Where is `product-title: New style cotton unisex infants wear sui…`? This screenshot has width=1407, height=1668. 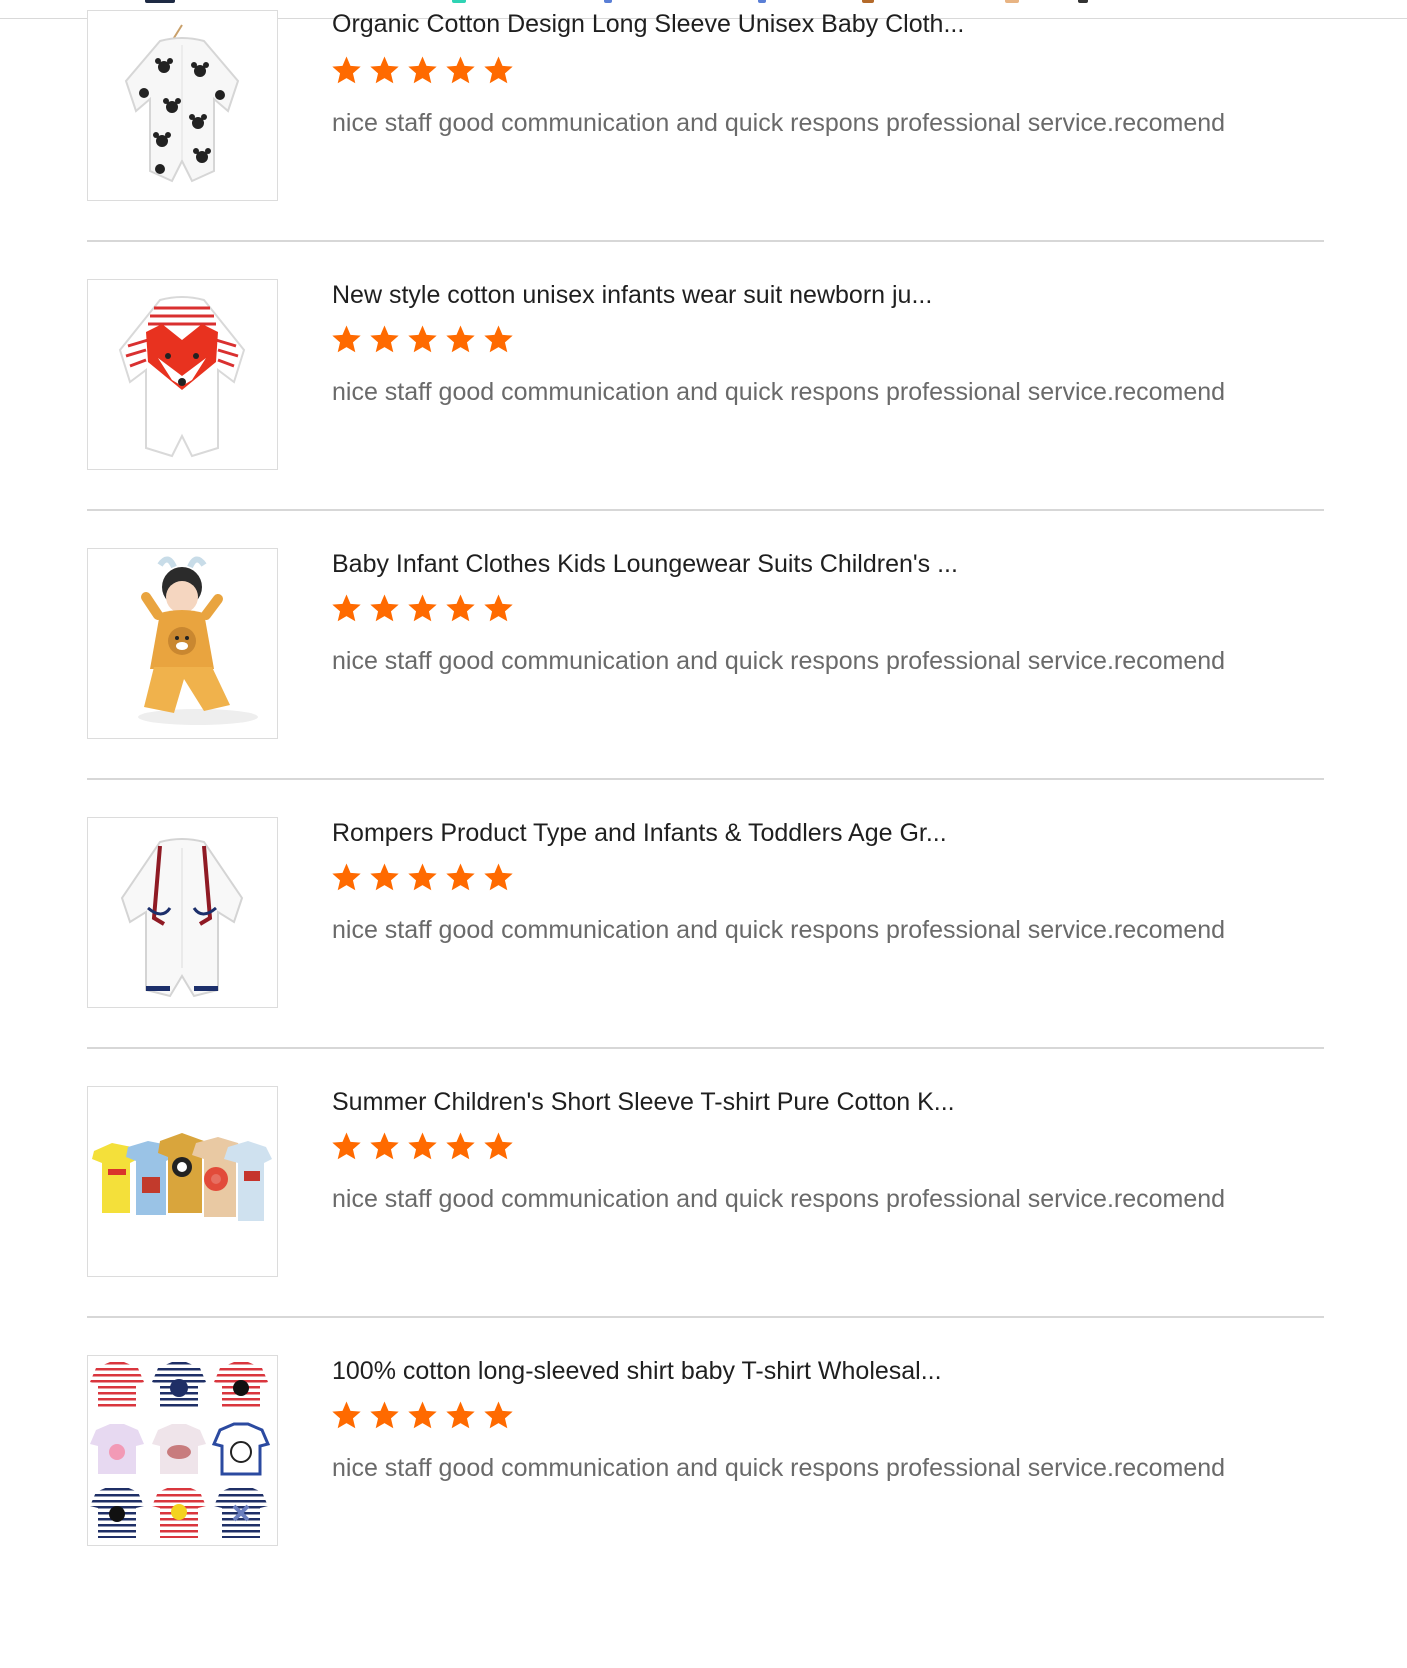
product-title: New style cotton unisex infants wear sui… is located at coordinates (832, 295).